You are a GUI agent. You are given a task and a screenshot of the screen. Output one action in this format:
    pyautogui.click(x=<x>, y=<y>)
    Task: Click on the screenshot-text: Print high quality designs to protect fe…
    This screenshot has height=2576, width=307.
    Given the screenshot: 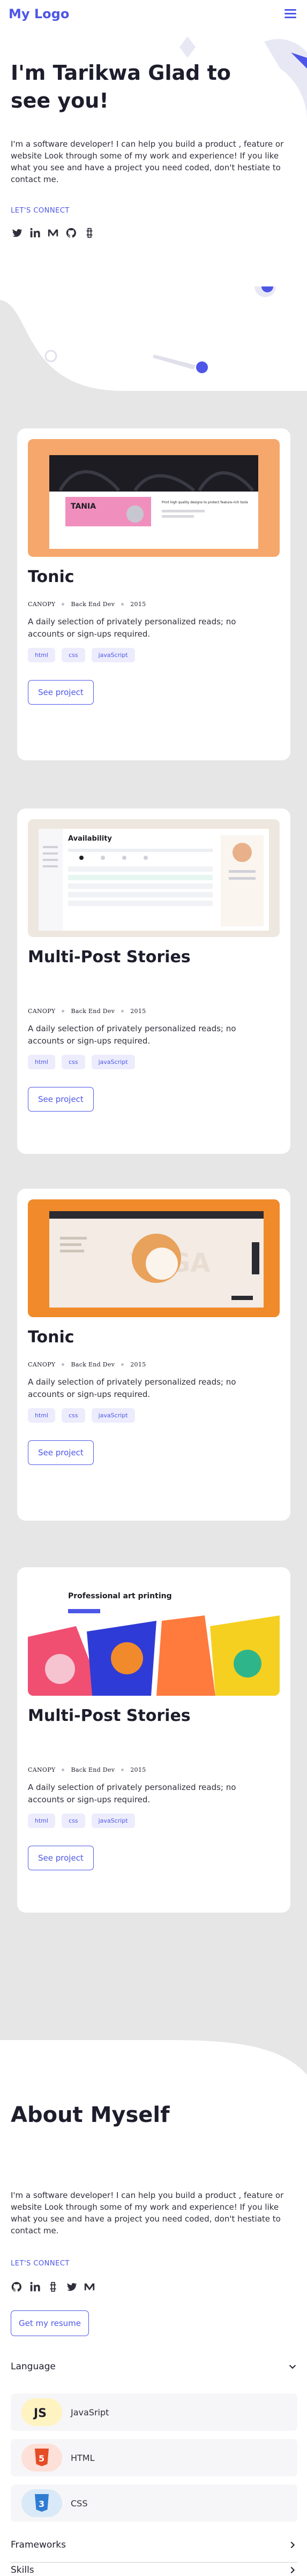 What is the action you would take?
    pyautogui.click(x=205, y=502)
    